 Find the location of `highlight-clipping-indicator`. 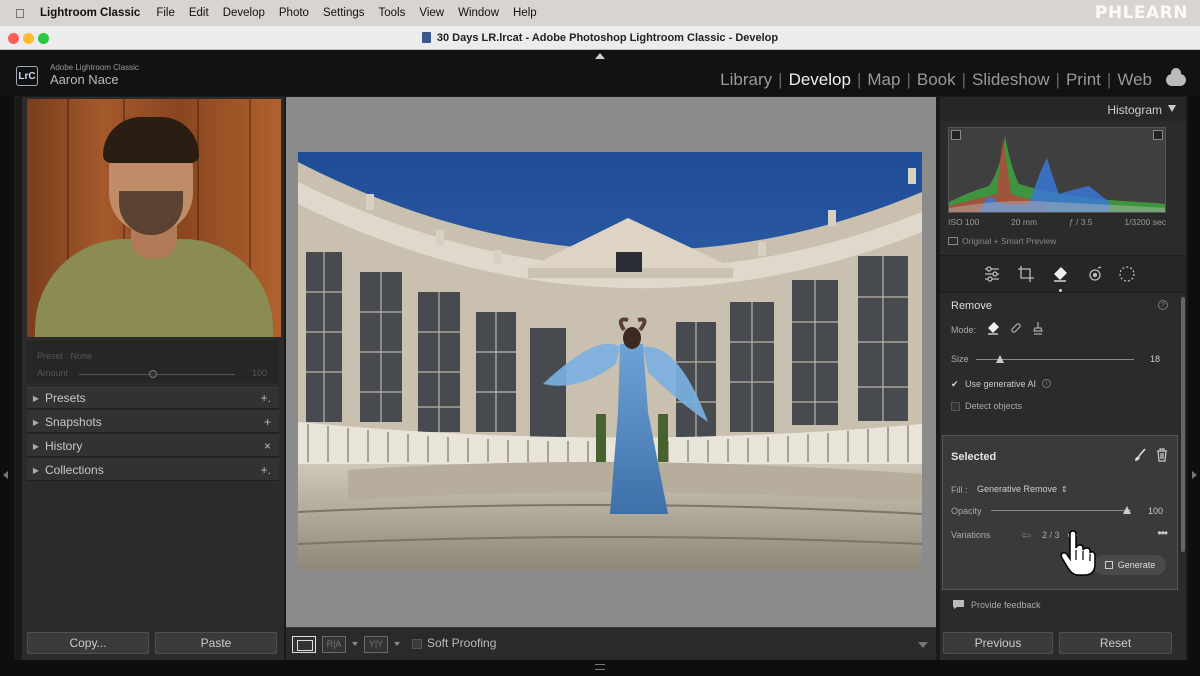

highlight-clipping-indicator is located at coordinates (1158, 135).